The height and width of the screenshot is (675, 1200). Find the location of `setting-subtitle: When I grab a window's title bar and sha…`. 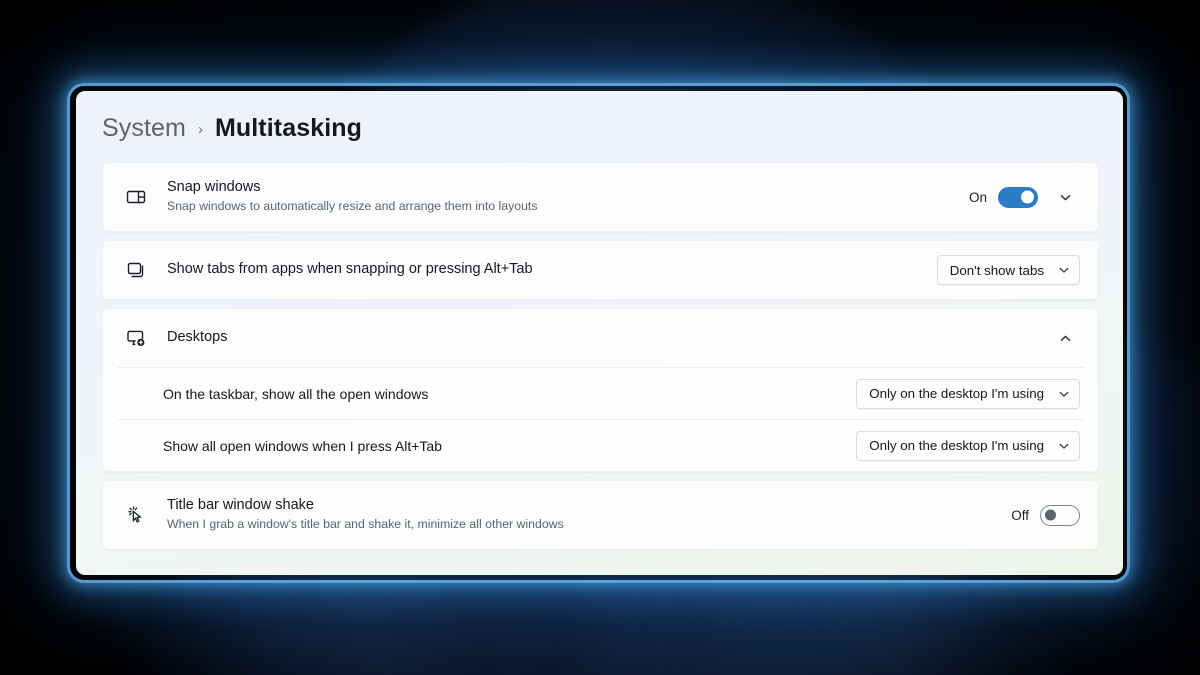

setting-subtitle: When I grab a window's title bar and sha… is located at coordinates (365, 524).